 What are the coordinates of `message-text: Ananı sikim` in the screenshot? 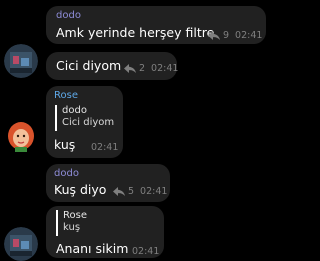 It's located at (92, 248).